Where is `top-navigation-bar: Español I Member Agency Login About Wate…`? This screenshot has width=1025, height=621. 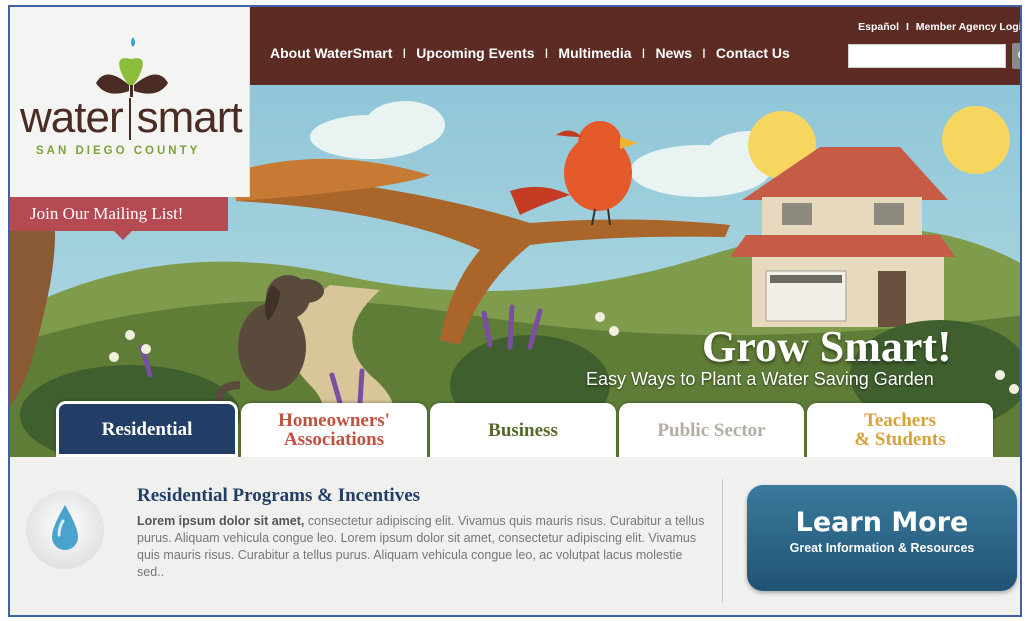 top-navigation-bar: Español I Member Agency Login About Wate… is located at coordinates (635, 46).